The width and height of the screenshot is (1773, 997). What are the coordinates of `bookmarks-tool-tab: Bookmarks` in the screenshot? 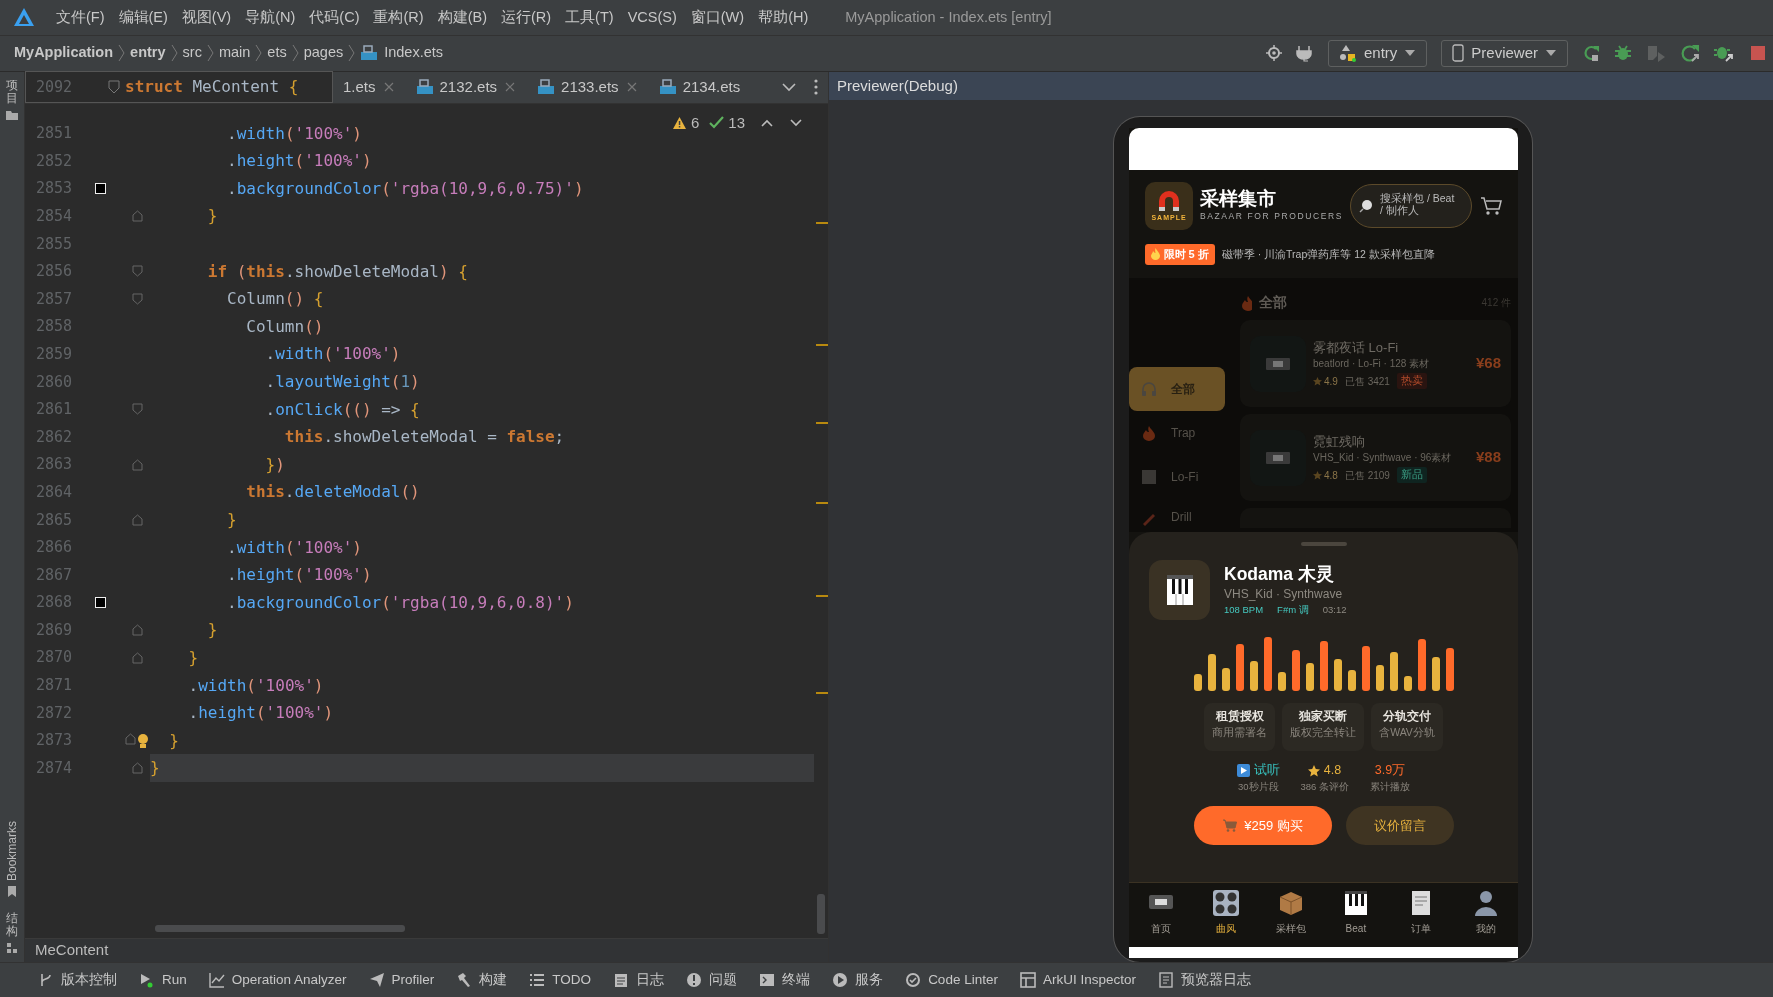 It's located at (12, 850).